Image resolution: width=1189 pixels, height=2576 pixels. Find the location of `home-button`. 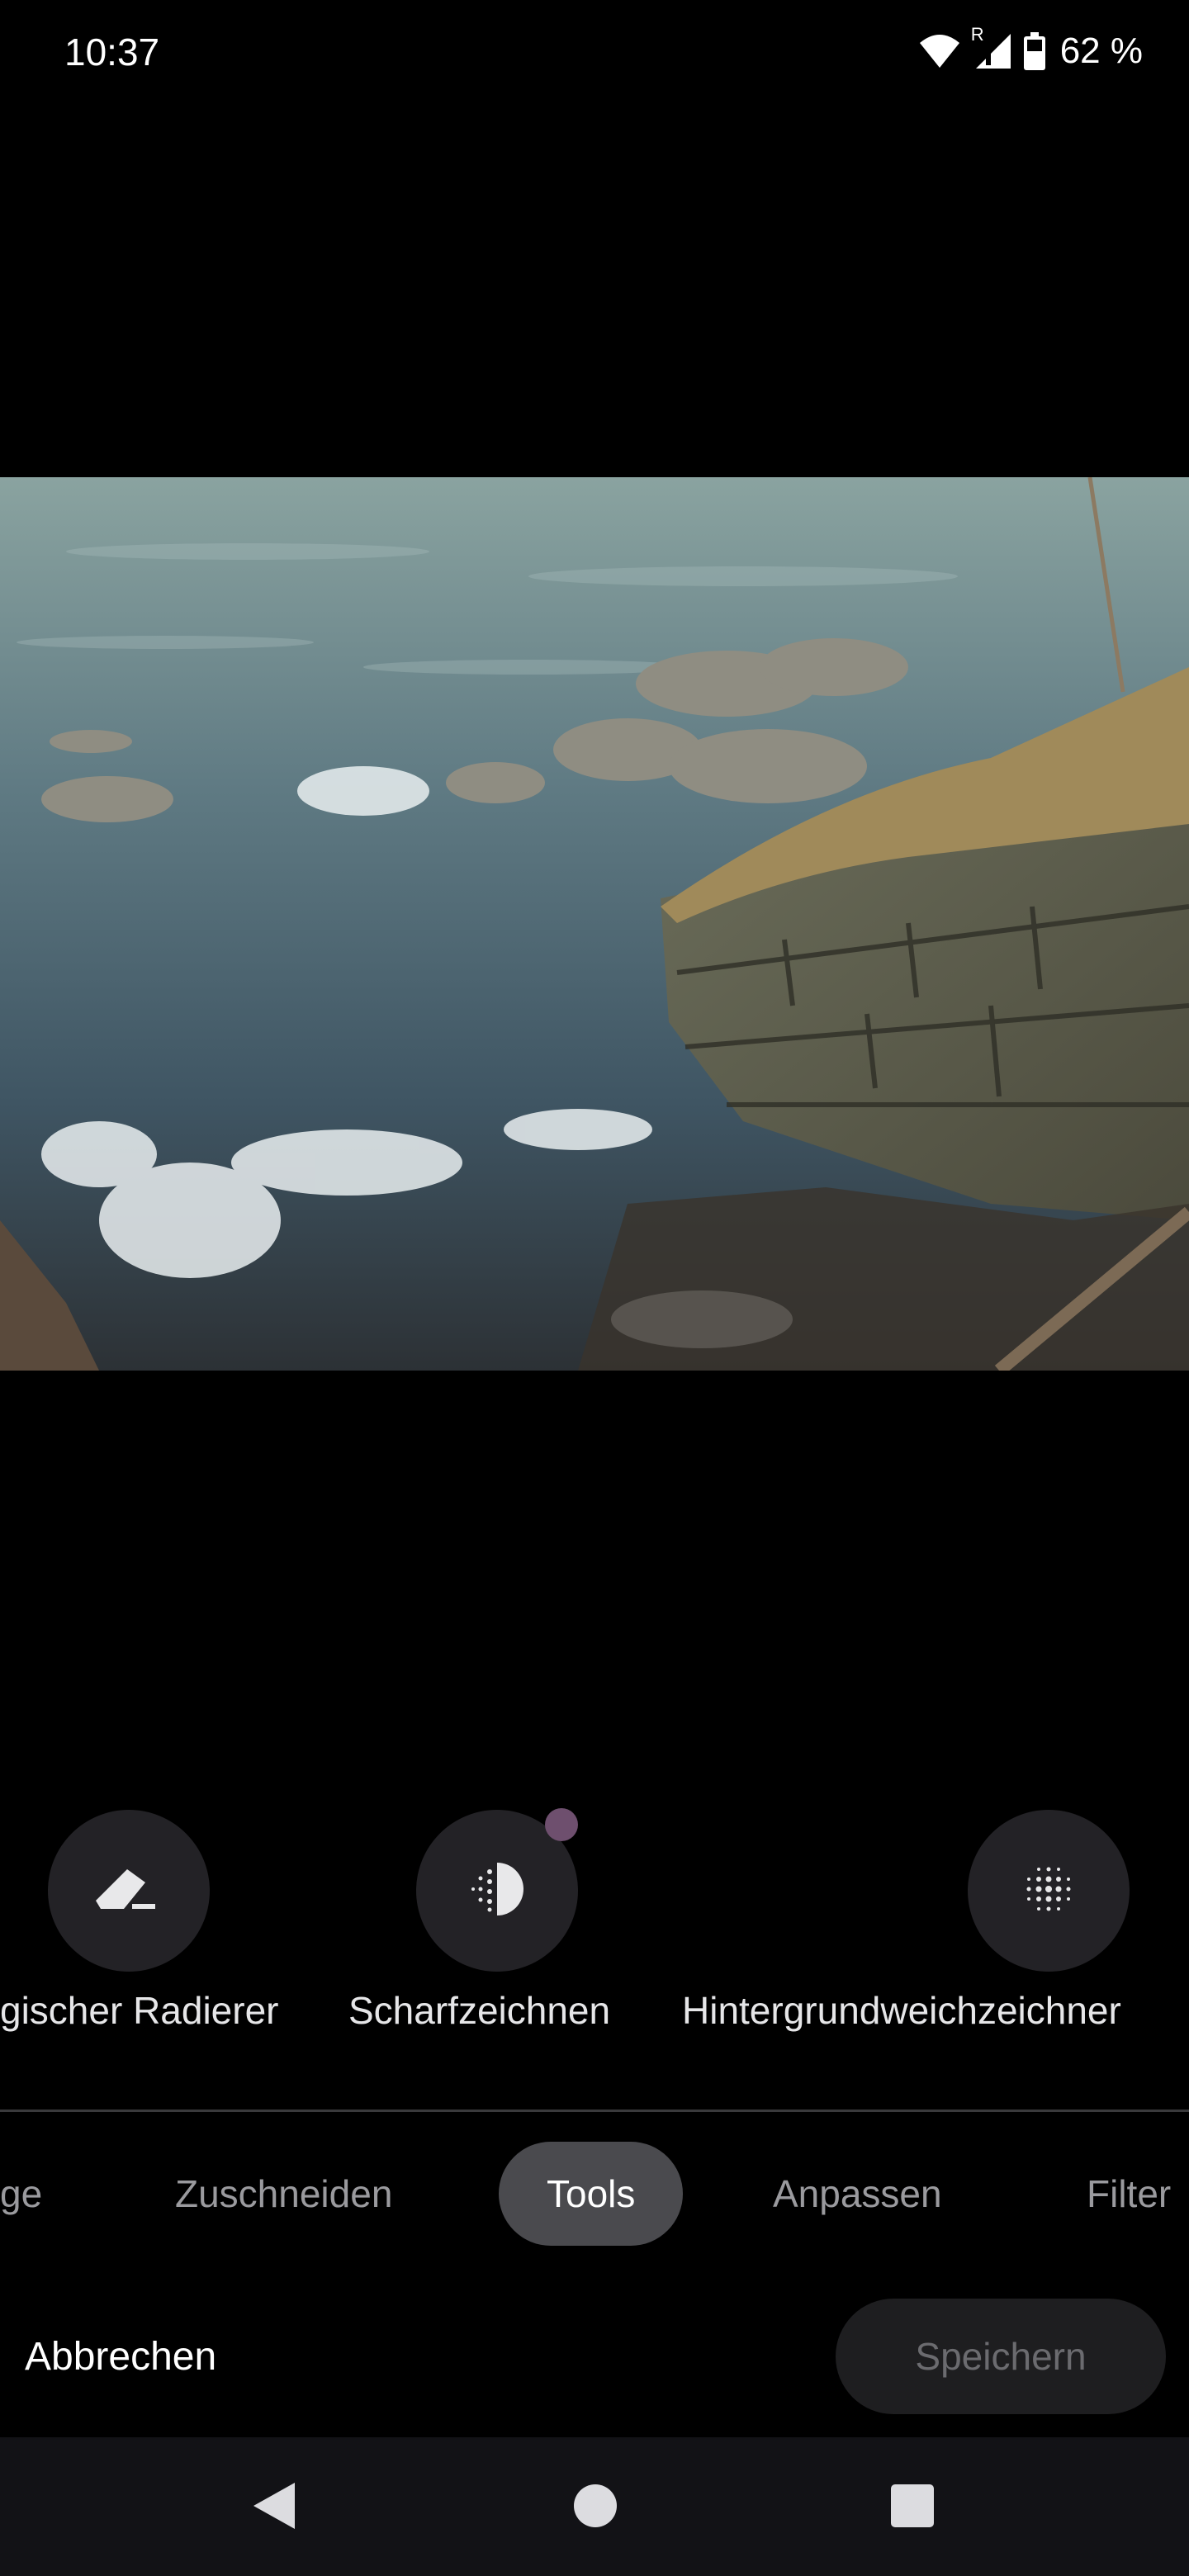

home-button is located at coordinates (595, 2507).